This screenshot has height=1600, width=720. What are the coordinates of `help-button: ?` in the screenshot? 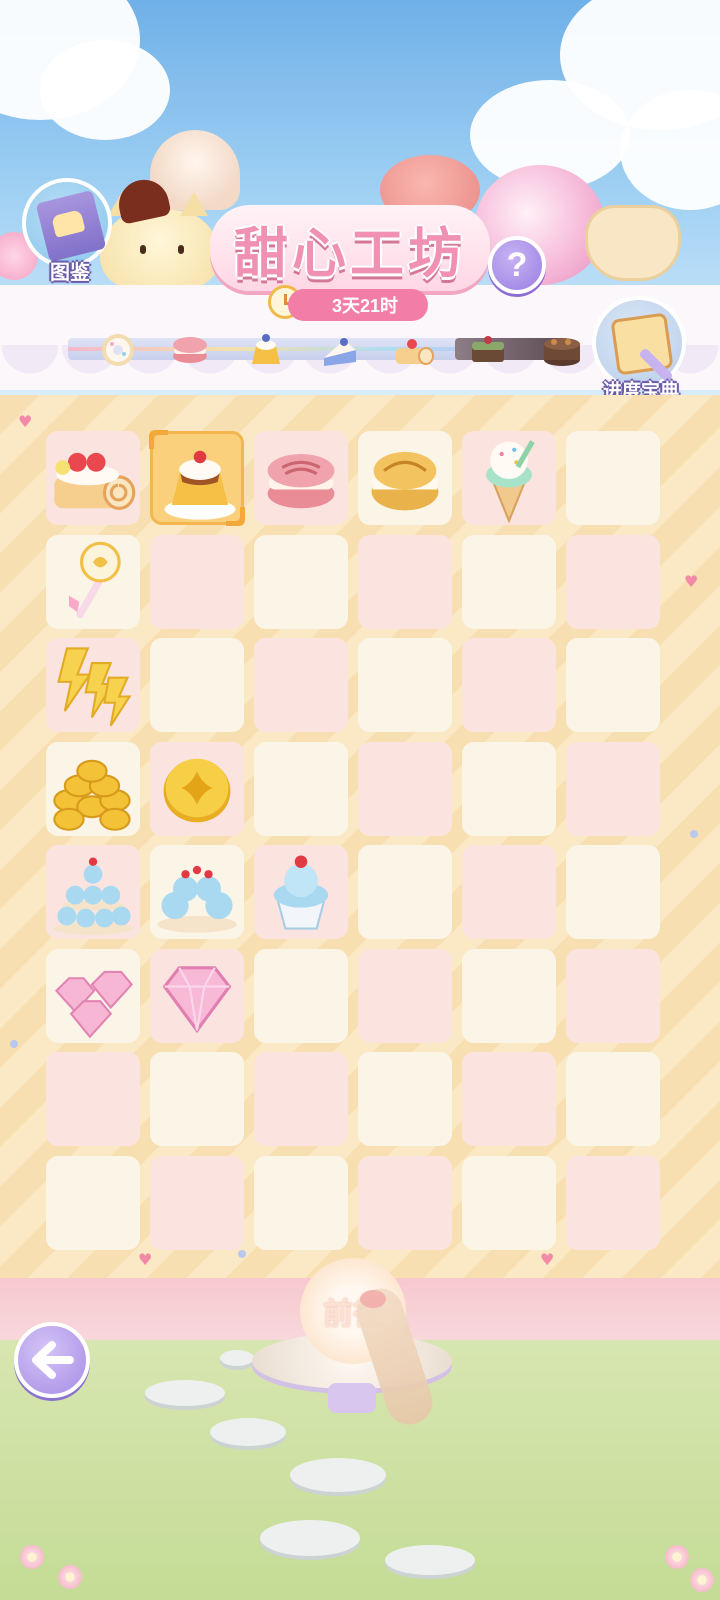 It's located at (517, 265).